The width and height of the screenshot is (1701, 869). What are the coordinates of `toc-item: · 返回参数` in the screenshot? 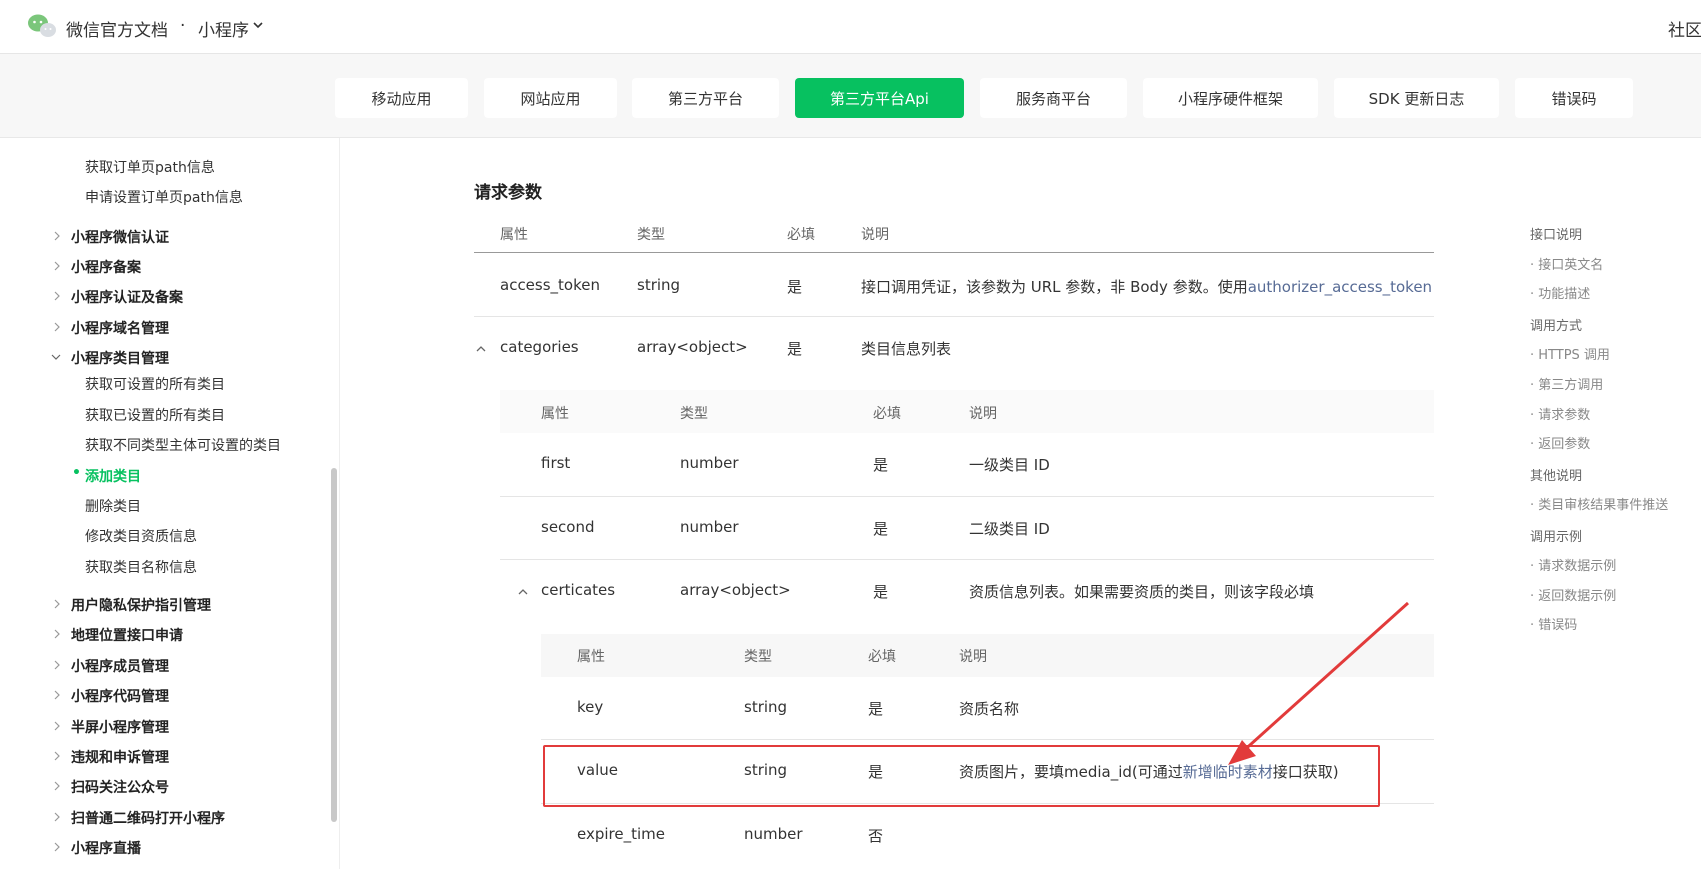 It's located at (1560, 442).